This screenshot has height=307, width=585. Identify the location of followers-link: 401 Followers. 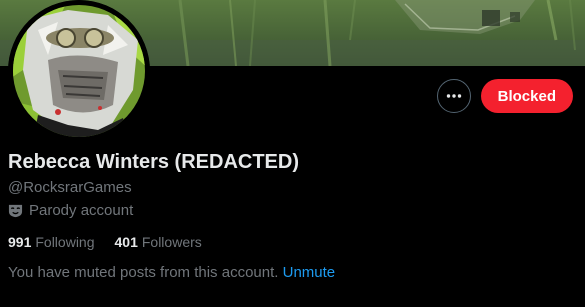
(158, 242).